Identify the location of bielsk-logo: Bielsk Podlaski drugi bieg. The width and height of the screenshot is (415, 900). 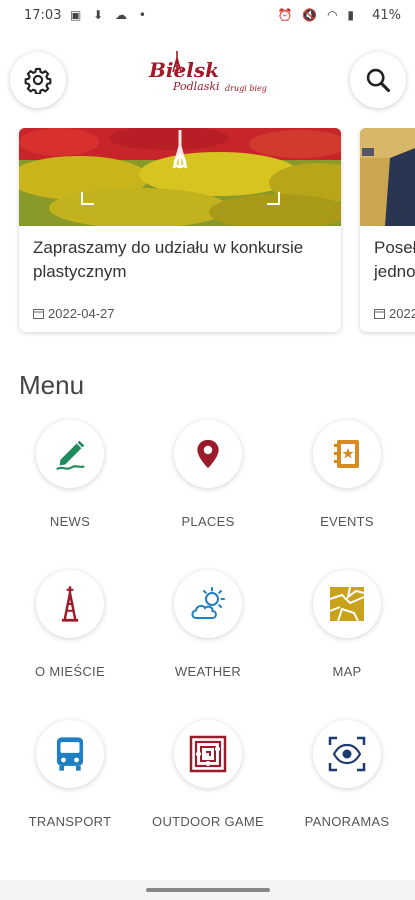
(210, 80).